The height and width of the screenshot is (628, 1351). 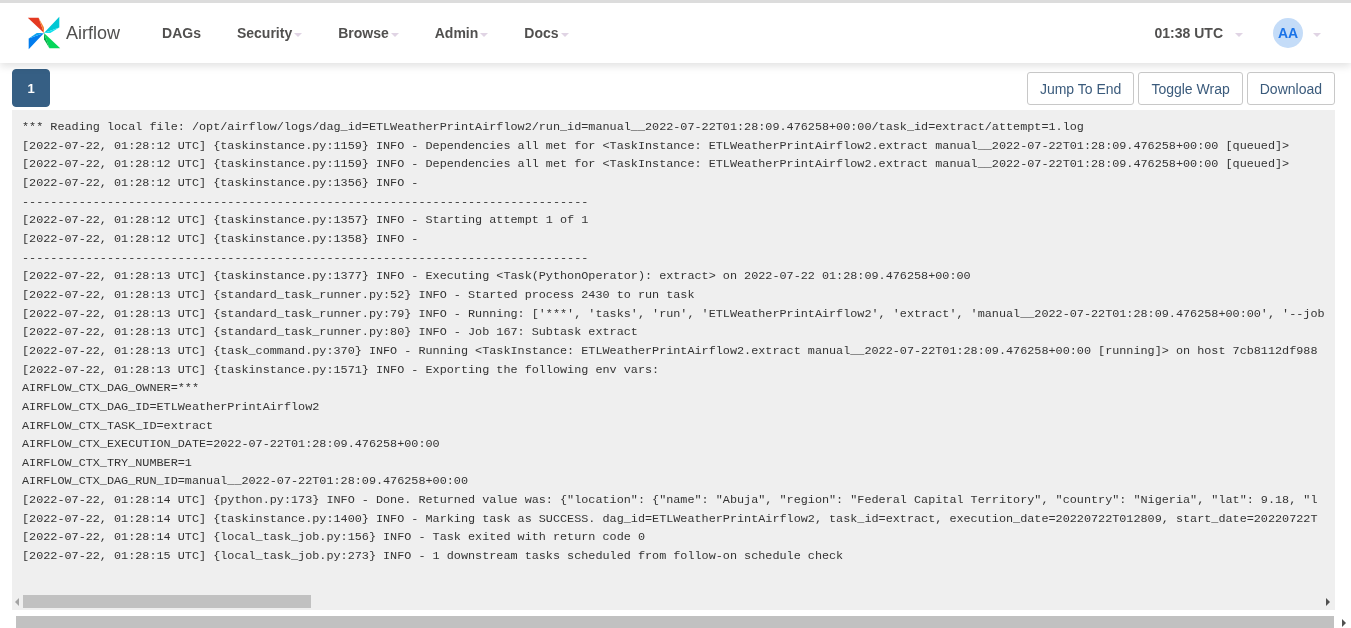 What do you see at coordinates (1198, 33) in the screenshot?
I see `clock-menu: 01:38 UTC` at bounding box center [1198, 33].